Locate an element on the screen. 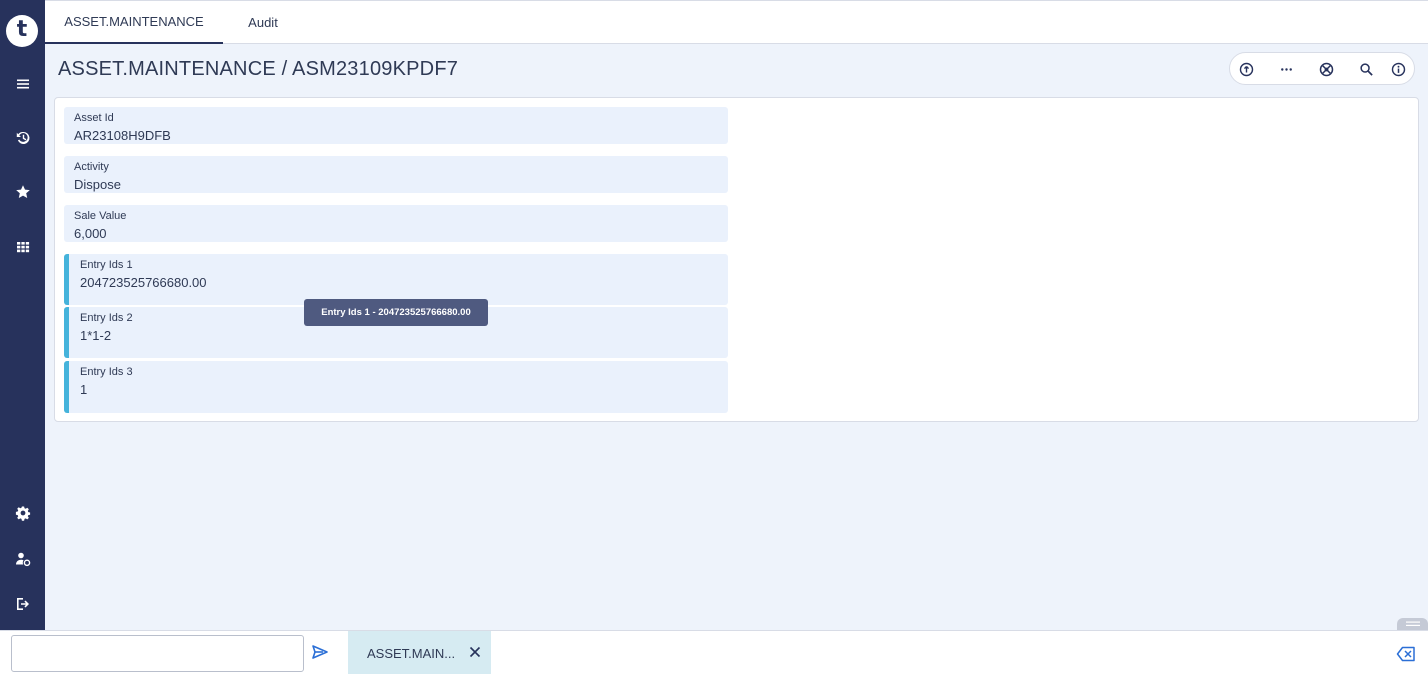 This screenshot has width=1428, height=674. logo-letter: t is located at coordinates (22, 29).